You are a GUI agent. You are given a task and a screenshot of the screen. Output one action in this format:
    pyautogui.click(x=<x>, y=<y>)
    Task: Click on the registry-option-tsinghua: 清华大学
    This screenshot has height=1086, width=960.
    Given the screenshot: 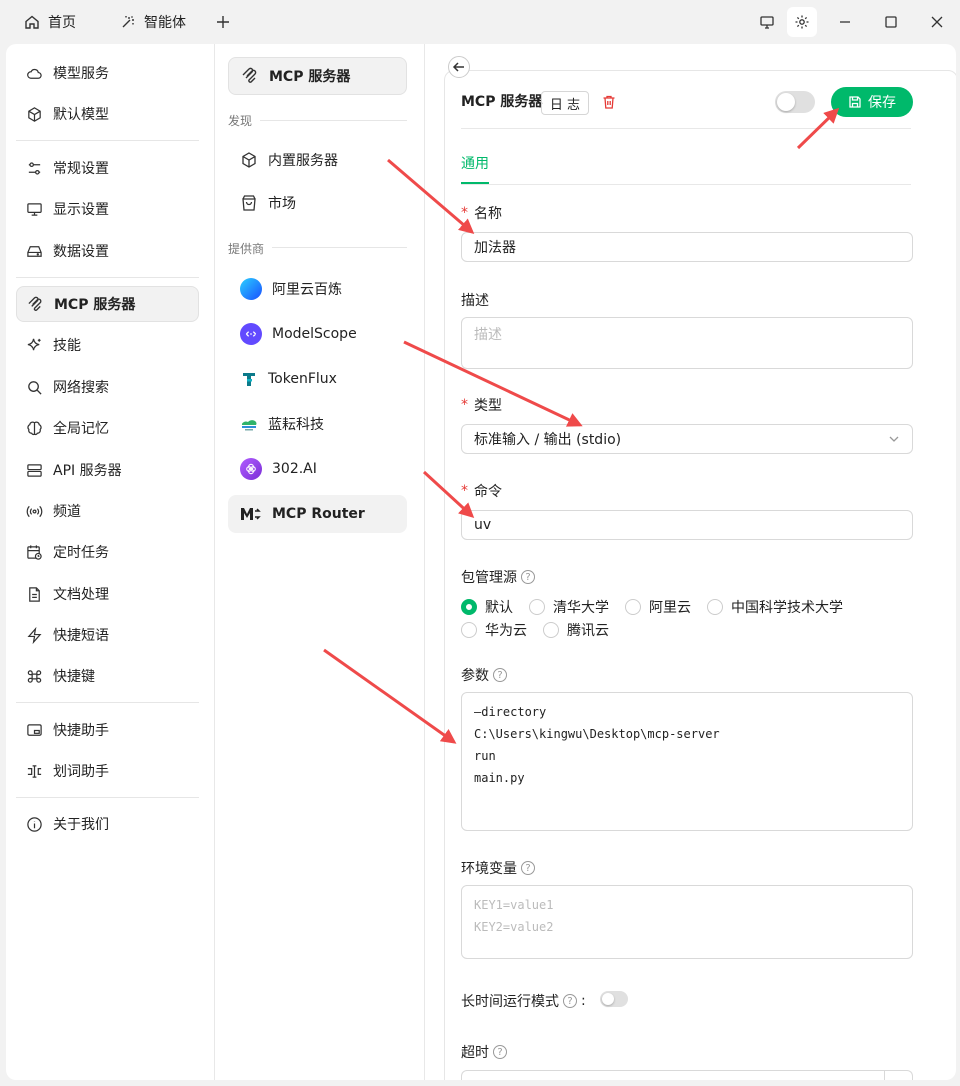 What is the action you would take?
    pyautogui.click(x=569, y=607)
    